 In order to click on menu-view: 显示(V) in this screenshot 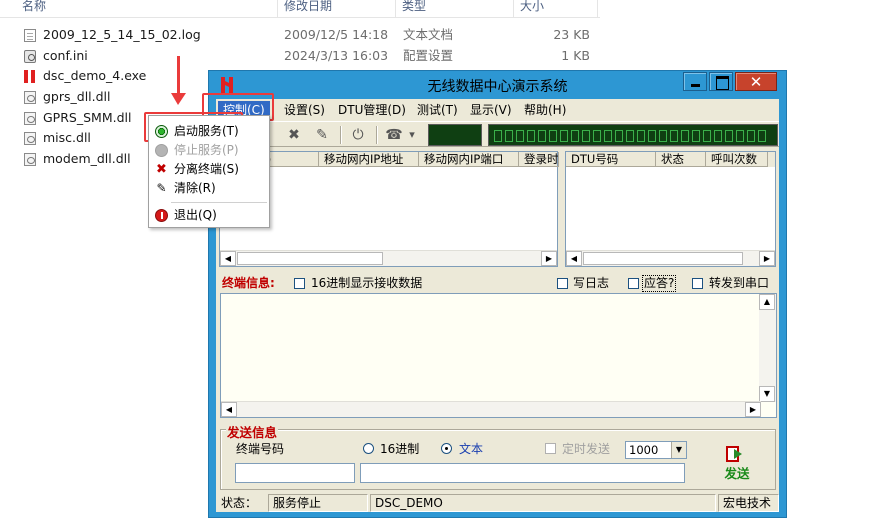, I will do `click(491, 110)`.